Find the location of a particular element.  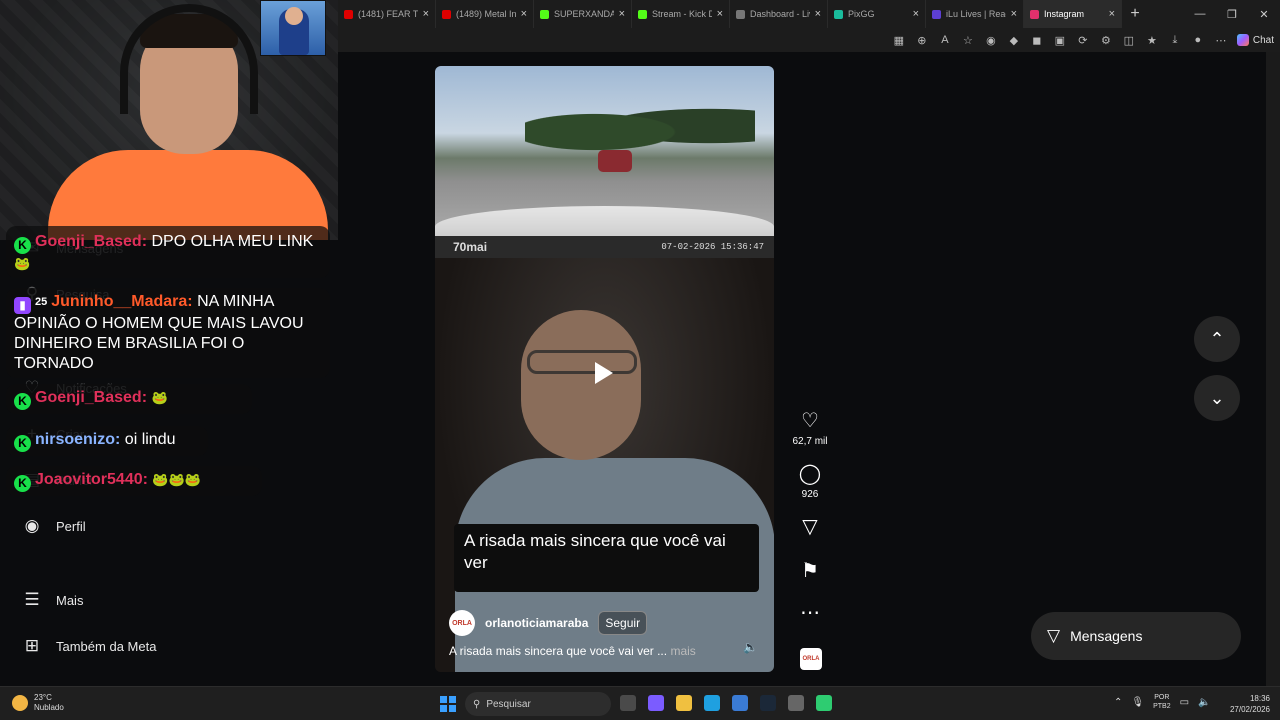

clock: 18:36 27/02/2026 is located at coordinates (1245, 704).